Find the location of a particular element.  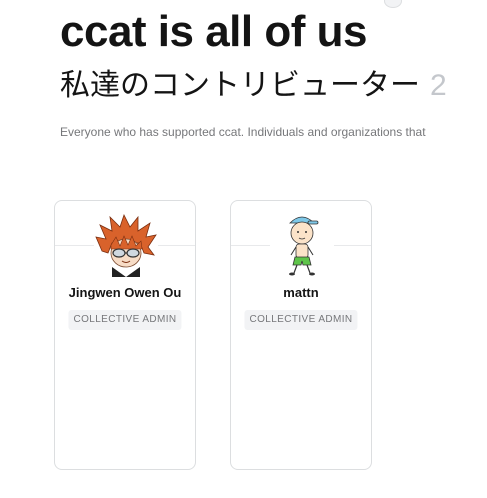

contributor-name: Jingwen Owen Ou is located at coordinates (125, 292).